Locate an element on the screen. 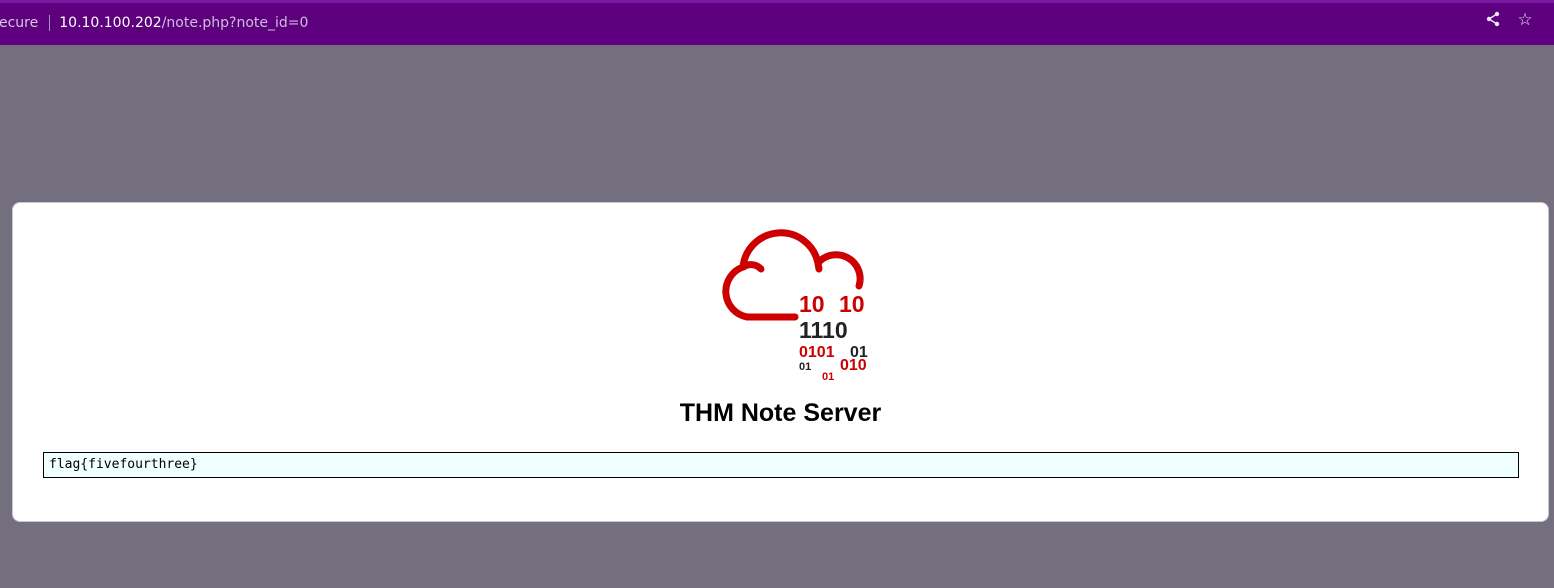  url-path: /note.php?note_id=0 is located at coordinates (235, 23).